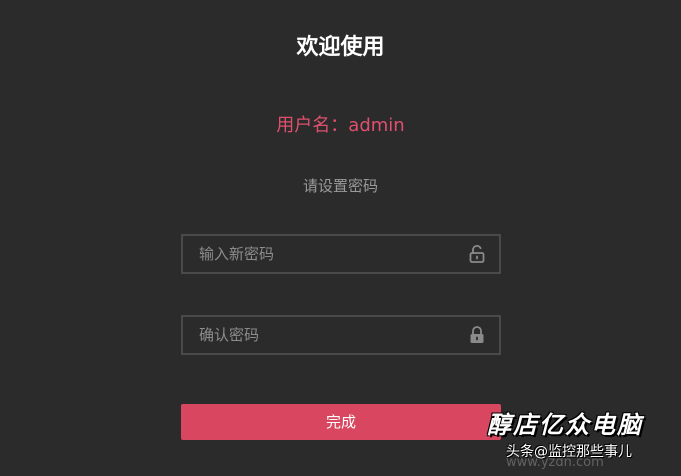 The width and height of the screenshot is (681, 476). What do you see at coordinates (477, 335) in the screenshot?
I see `lock-closed-icon` at bounding box center [477, 335].